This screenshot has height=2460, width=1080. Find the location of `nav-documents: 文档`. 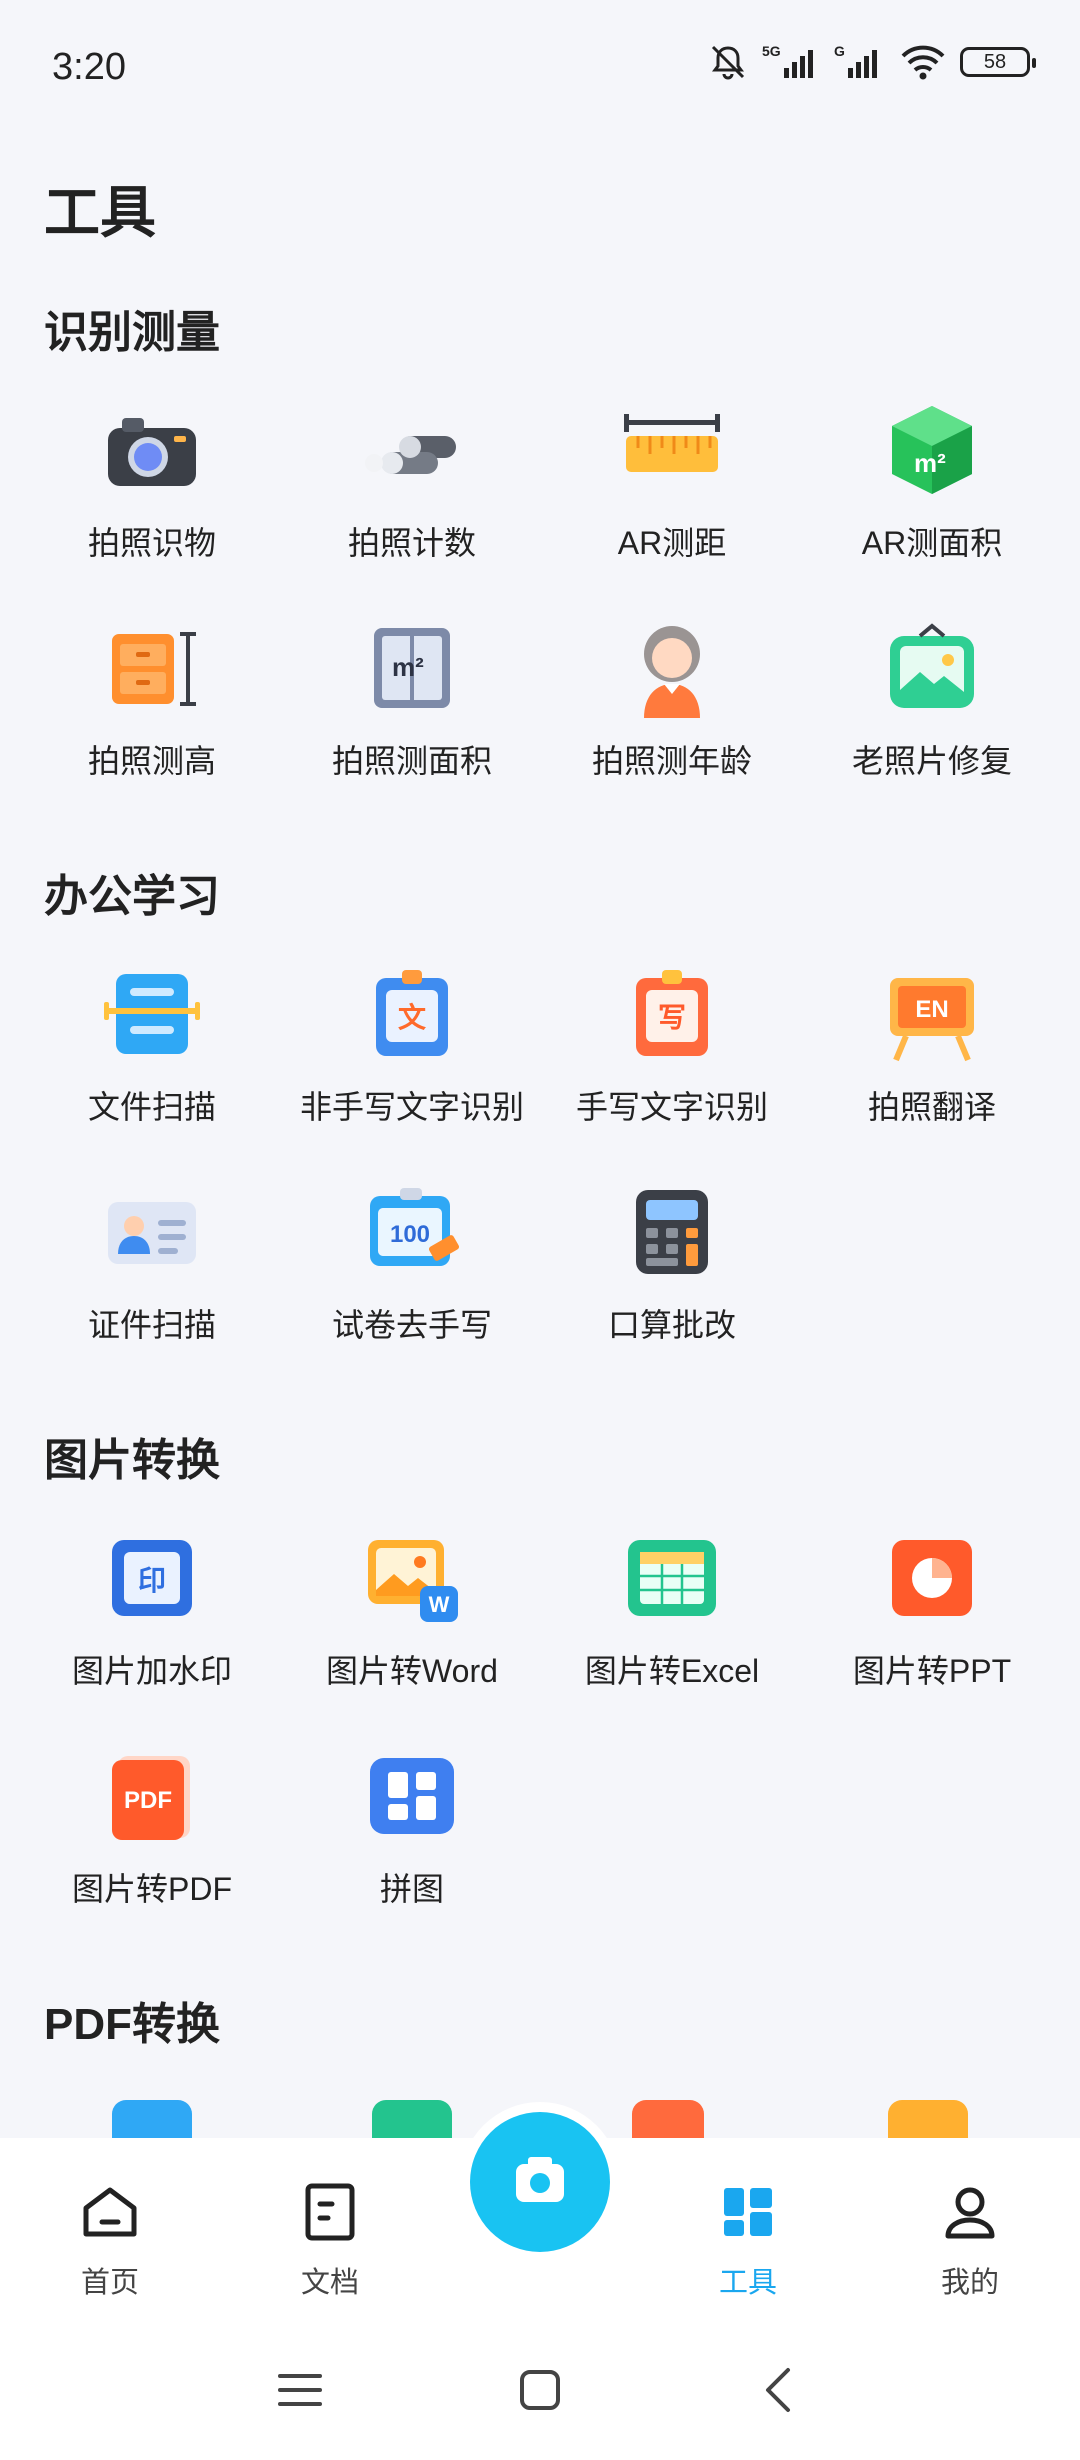

nav-documents: 文档 is located at coordinates (330, 2240).